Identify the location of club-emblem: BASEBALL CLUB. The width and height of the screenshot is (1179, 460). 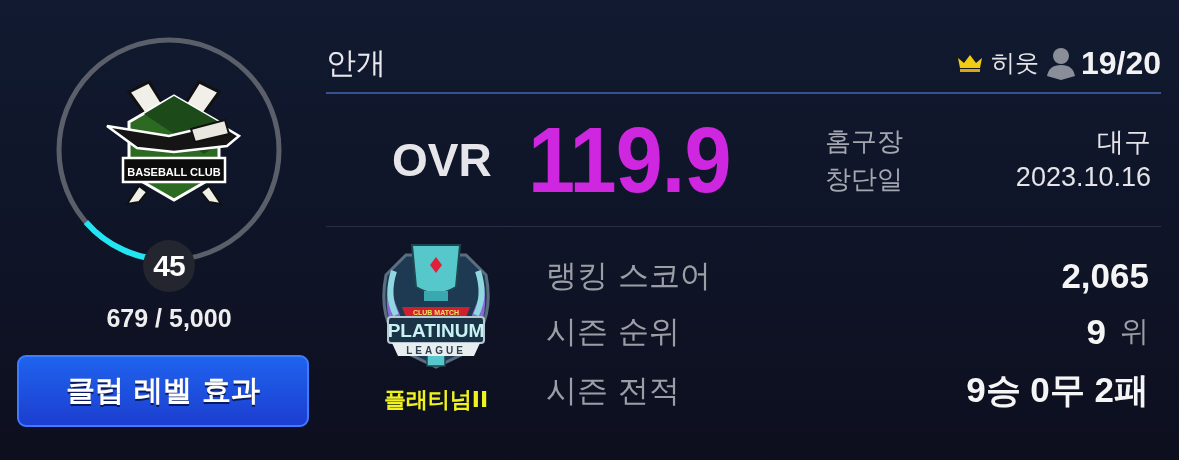
(174, 149).